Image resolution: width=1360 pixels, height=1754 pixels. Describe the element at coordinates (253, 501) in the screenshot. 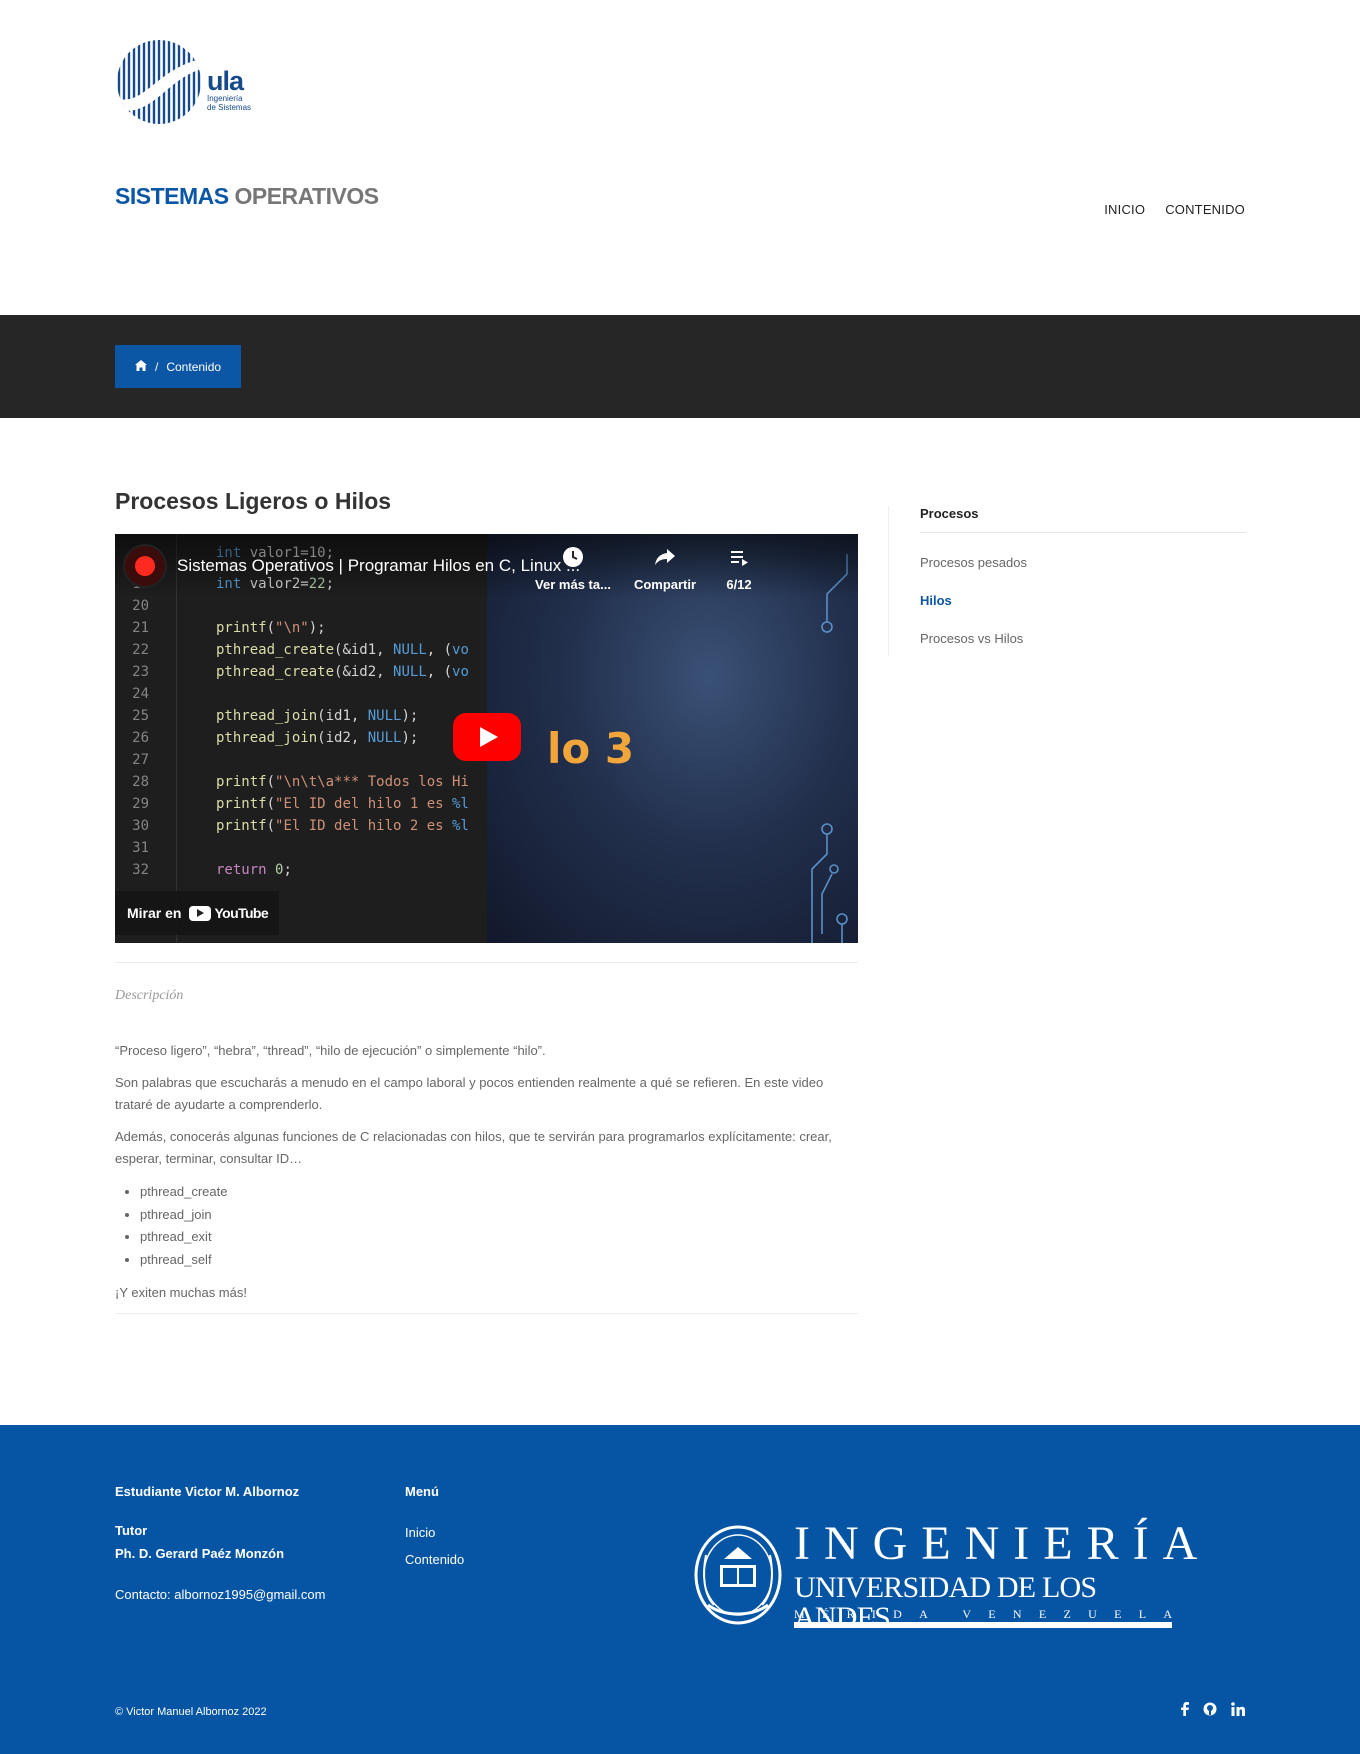

I see `page-title: Procesos Ligeros o Hilos` at that location.